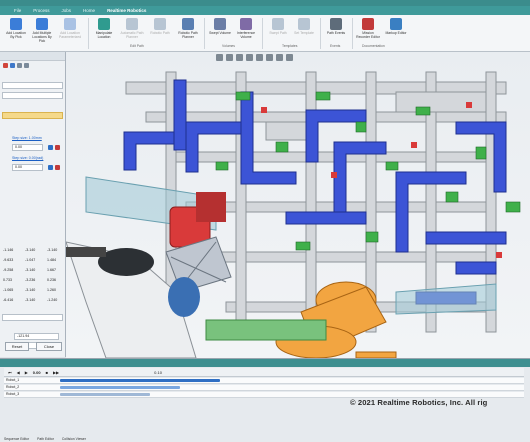 This screenshot has height=442, width=530. What do you see at coordinates (373, 46) in the screenshot?
I see `group-label-documentation: Documentation` at bounding box center [373, 46].